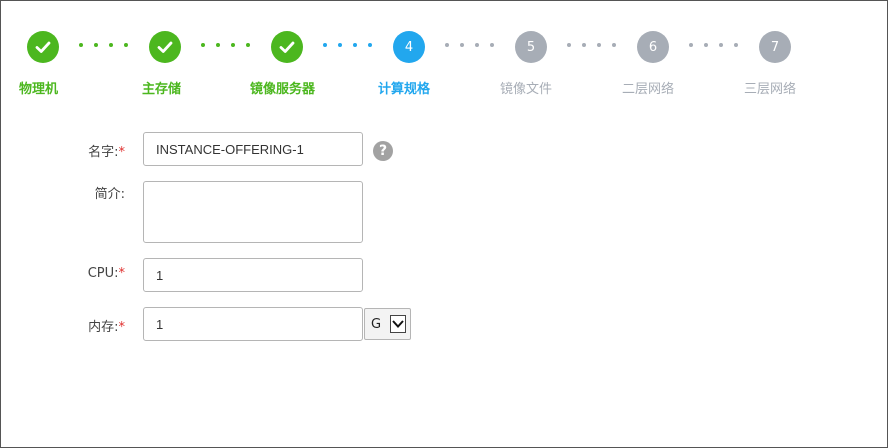  What do you see at coordinates (162, 89) in the screenshot?
I see `step-2-label: 主存储` at bounding box center [162, 89].